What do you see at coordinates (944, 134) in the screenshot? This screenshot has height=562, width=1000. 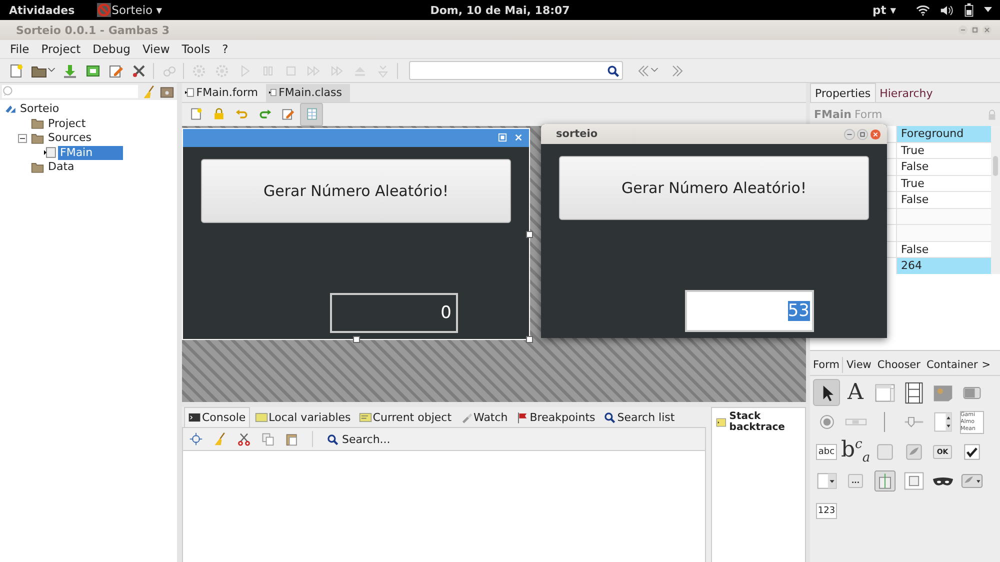 I see `property-value: Foreground` at bounding box center [944, 134].